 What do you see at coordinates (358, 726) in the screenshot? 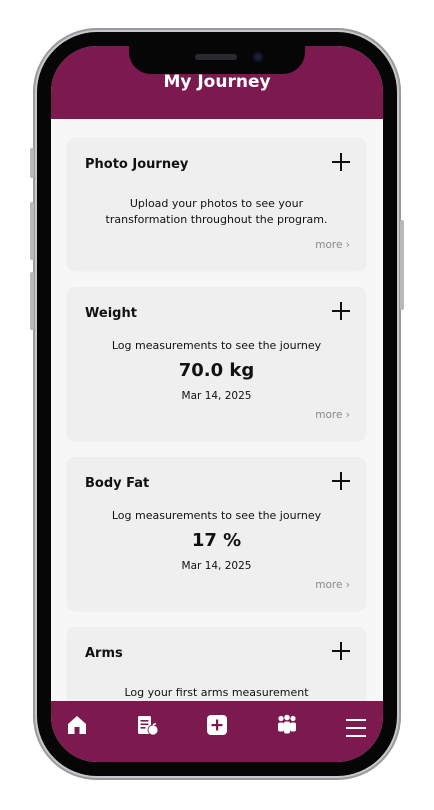
I see `nav-menu` at bounding box center [358, 726].